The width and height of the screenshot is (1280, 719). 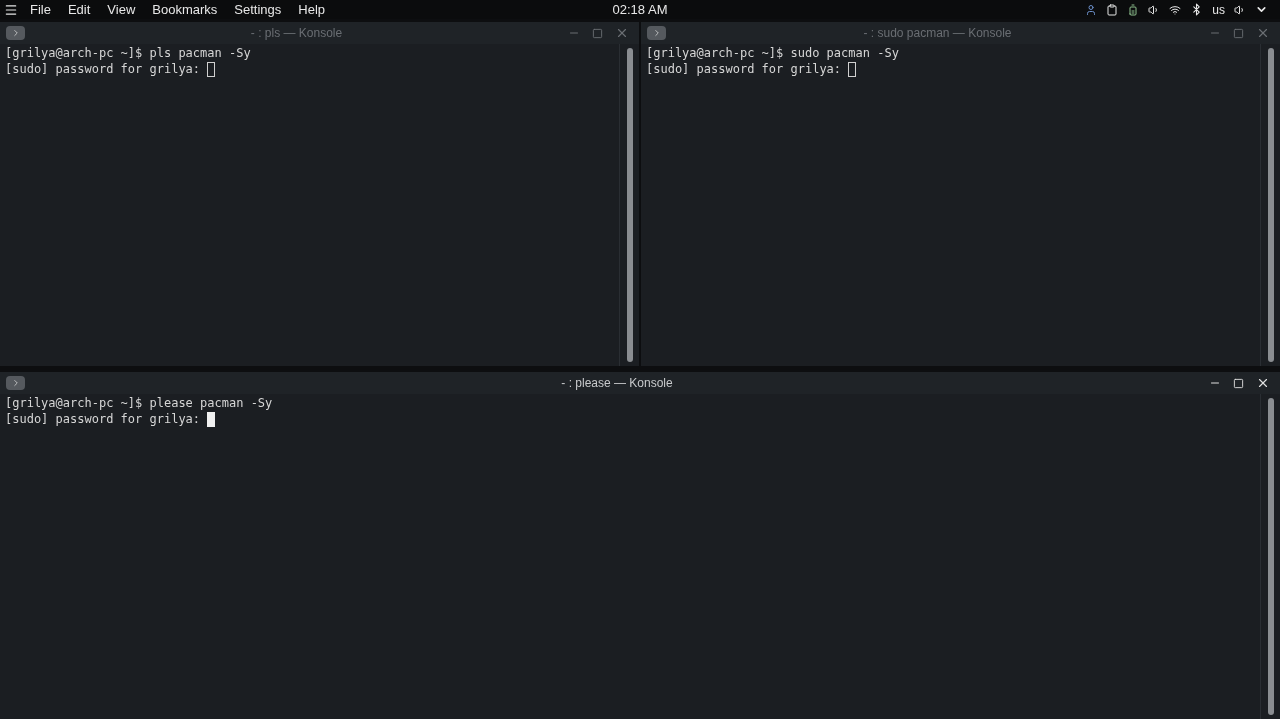 I want to click on keyboard-layout: us, so click(x=1218, y=9).